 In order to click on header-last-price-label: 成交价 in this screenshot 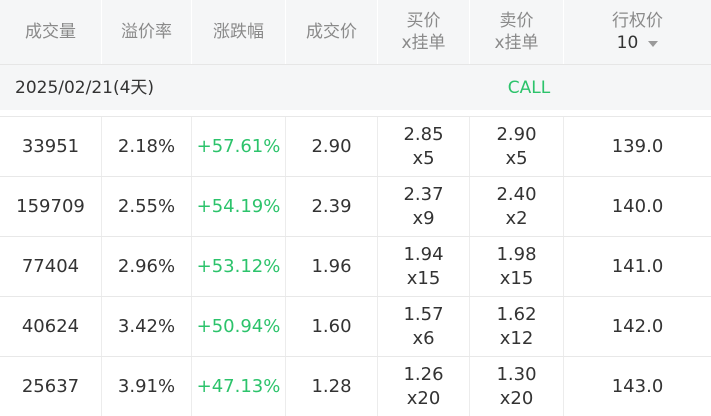, I will do `click(331, 32)`.